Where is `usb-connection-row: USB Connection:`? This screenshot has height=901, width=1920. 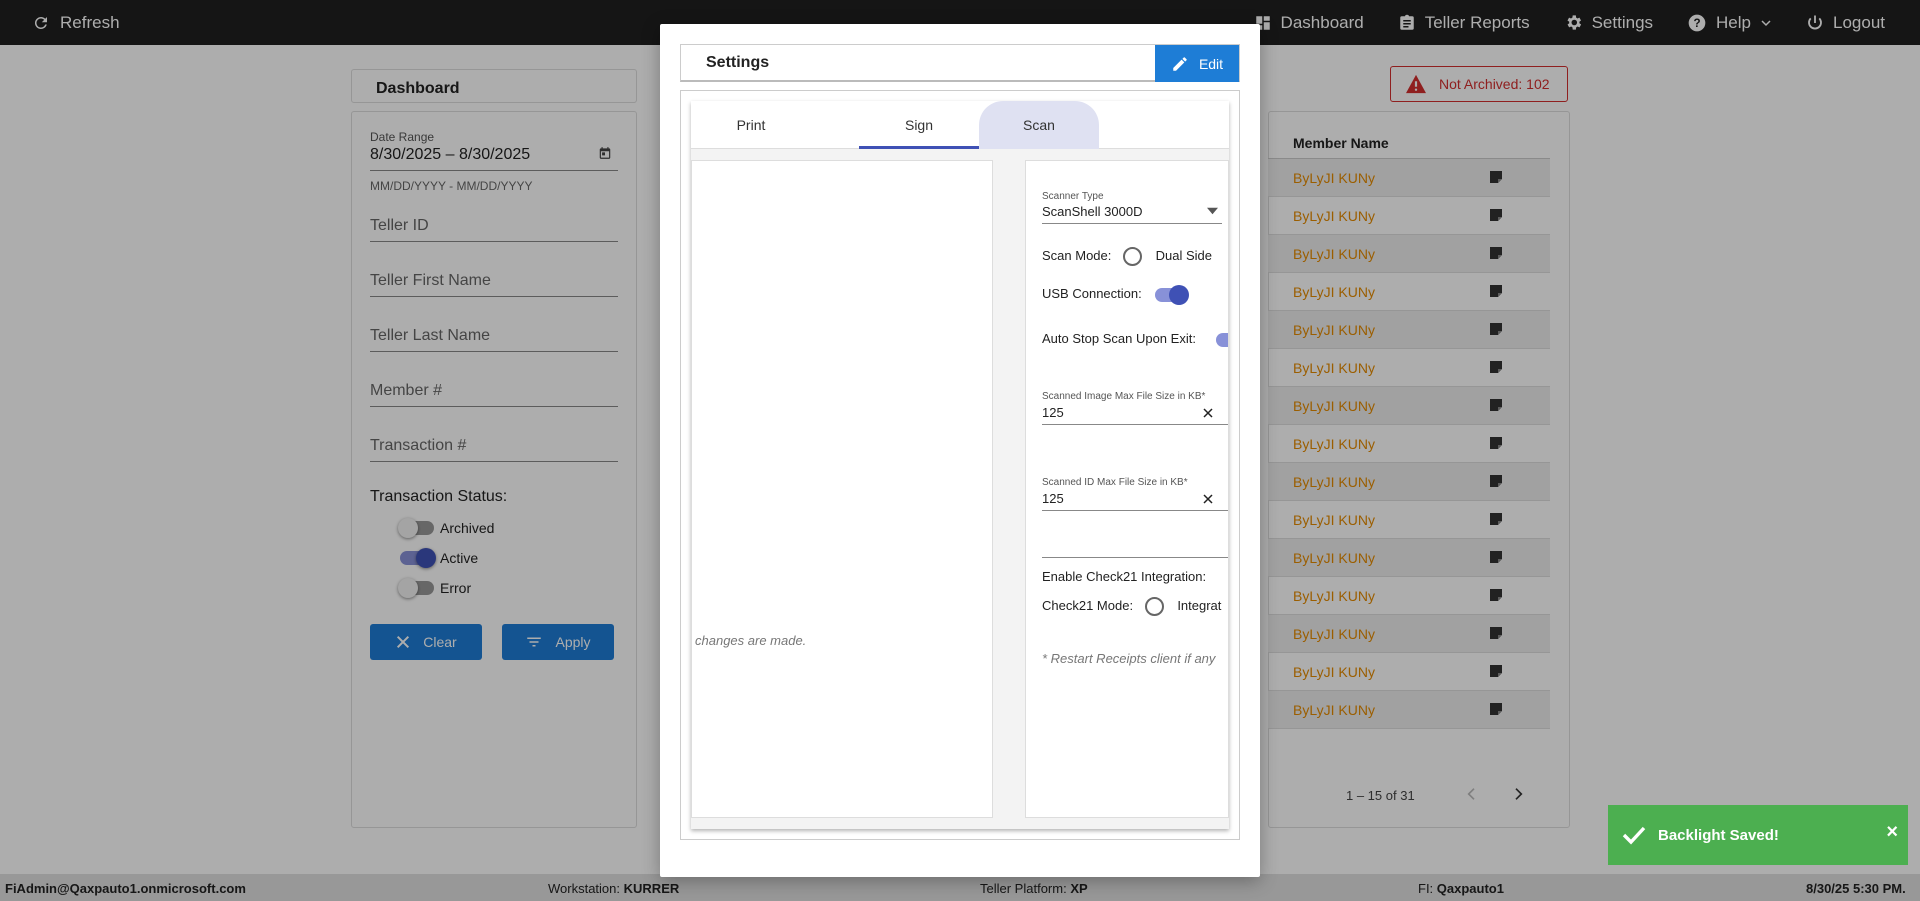
usb-connection-row: USB Connection: is located at coordinates (1116, 294).